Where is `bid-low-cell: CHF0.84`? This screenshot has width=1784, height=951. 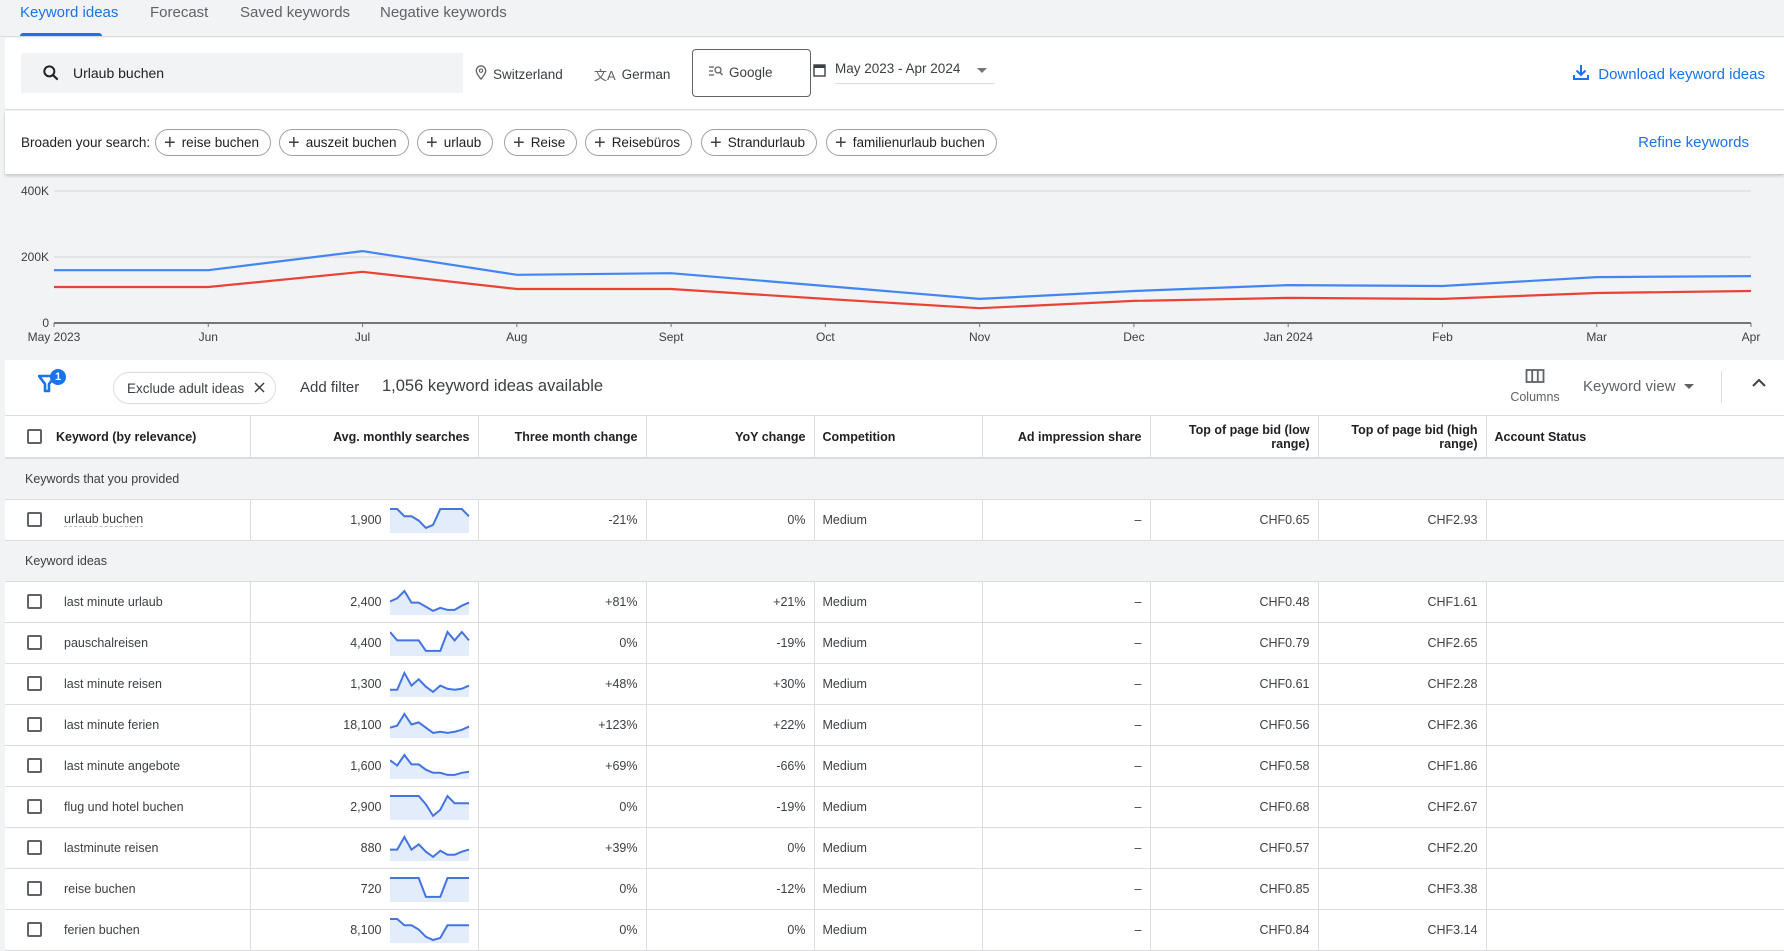 bid-low-cell: CHF0.84 is located at coordinates (1234, 929).